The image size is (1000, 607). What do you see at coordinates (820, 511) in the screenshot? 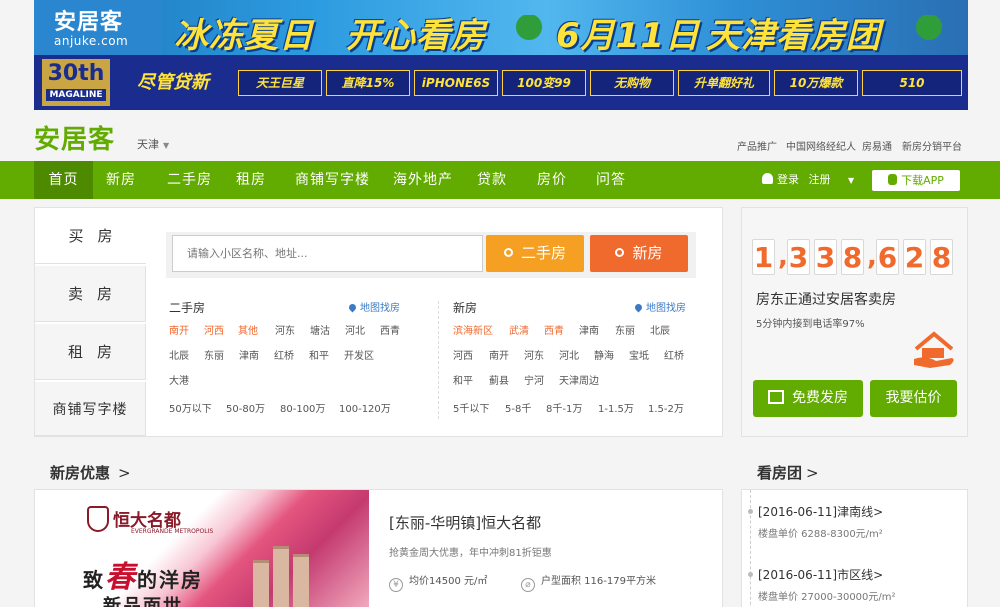
I see `tour-item-title: [2016-06-11]津南线>` at bounding box center [820, 511].